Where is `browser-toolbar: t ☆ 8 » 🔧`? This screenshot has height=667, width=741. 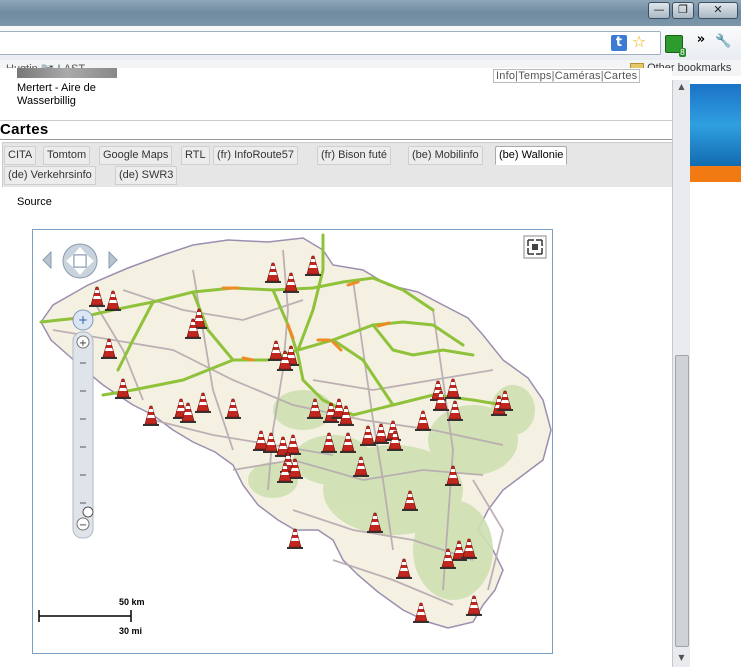 browser-toolbar: t ☆ 8 » 🔧 is located at coordinates (370, 43).